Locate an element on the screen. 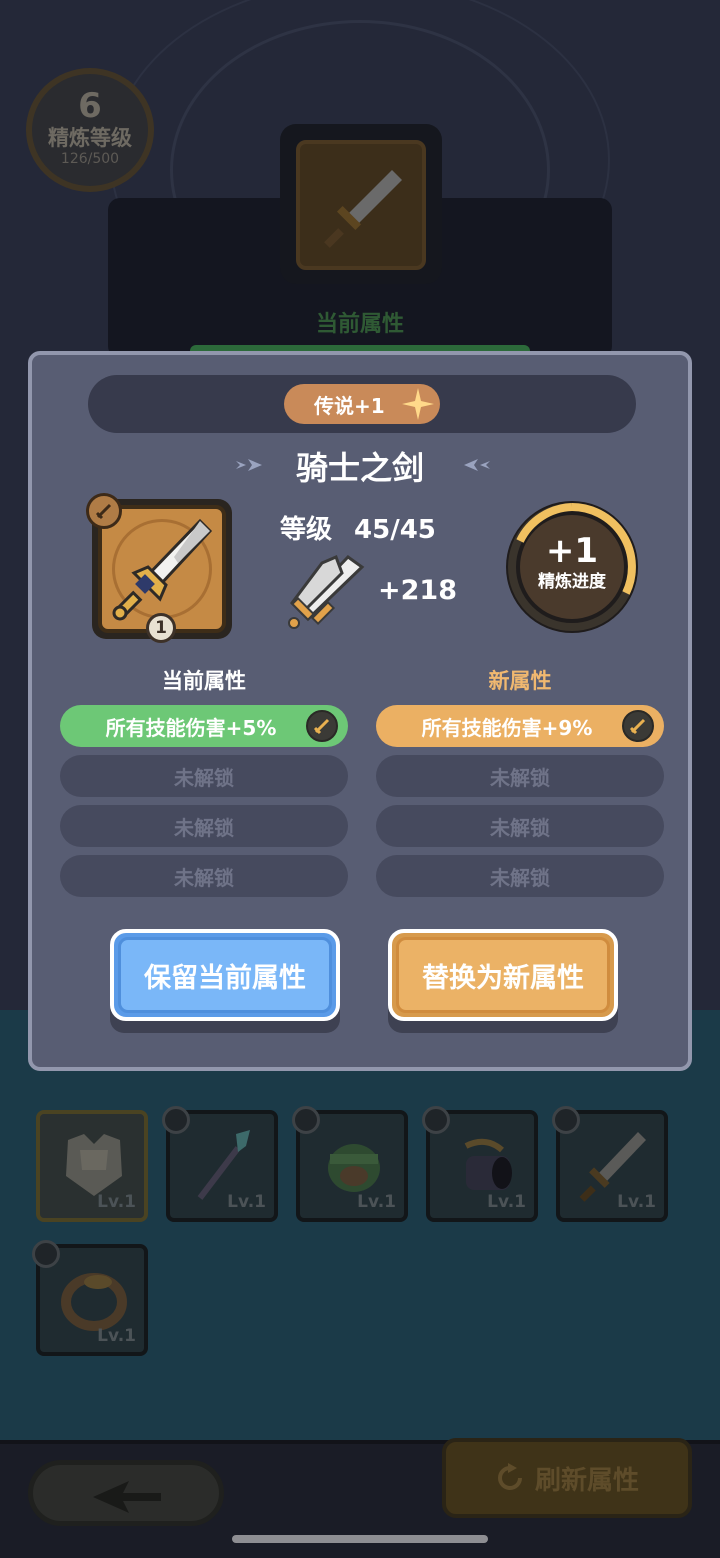  inventory-slot-armor: Lv.1 is located at coordinates (92, 1166).